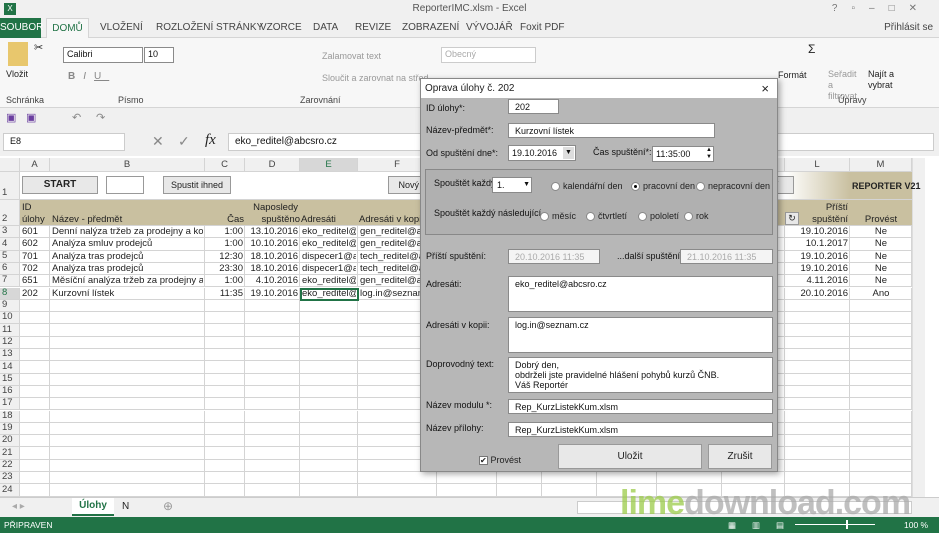  I want to click on font-style-buttons: BIU, so click(88, 76).